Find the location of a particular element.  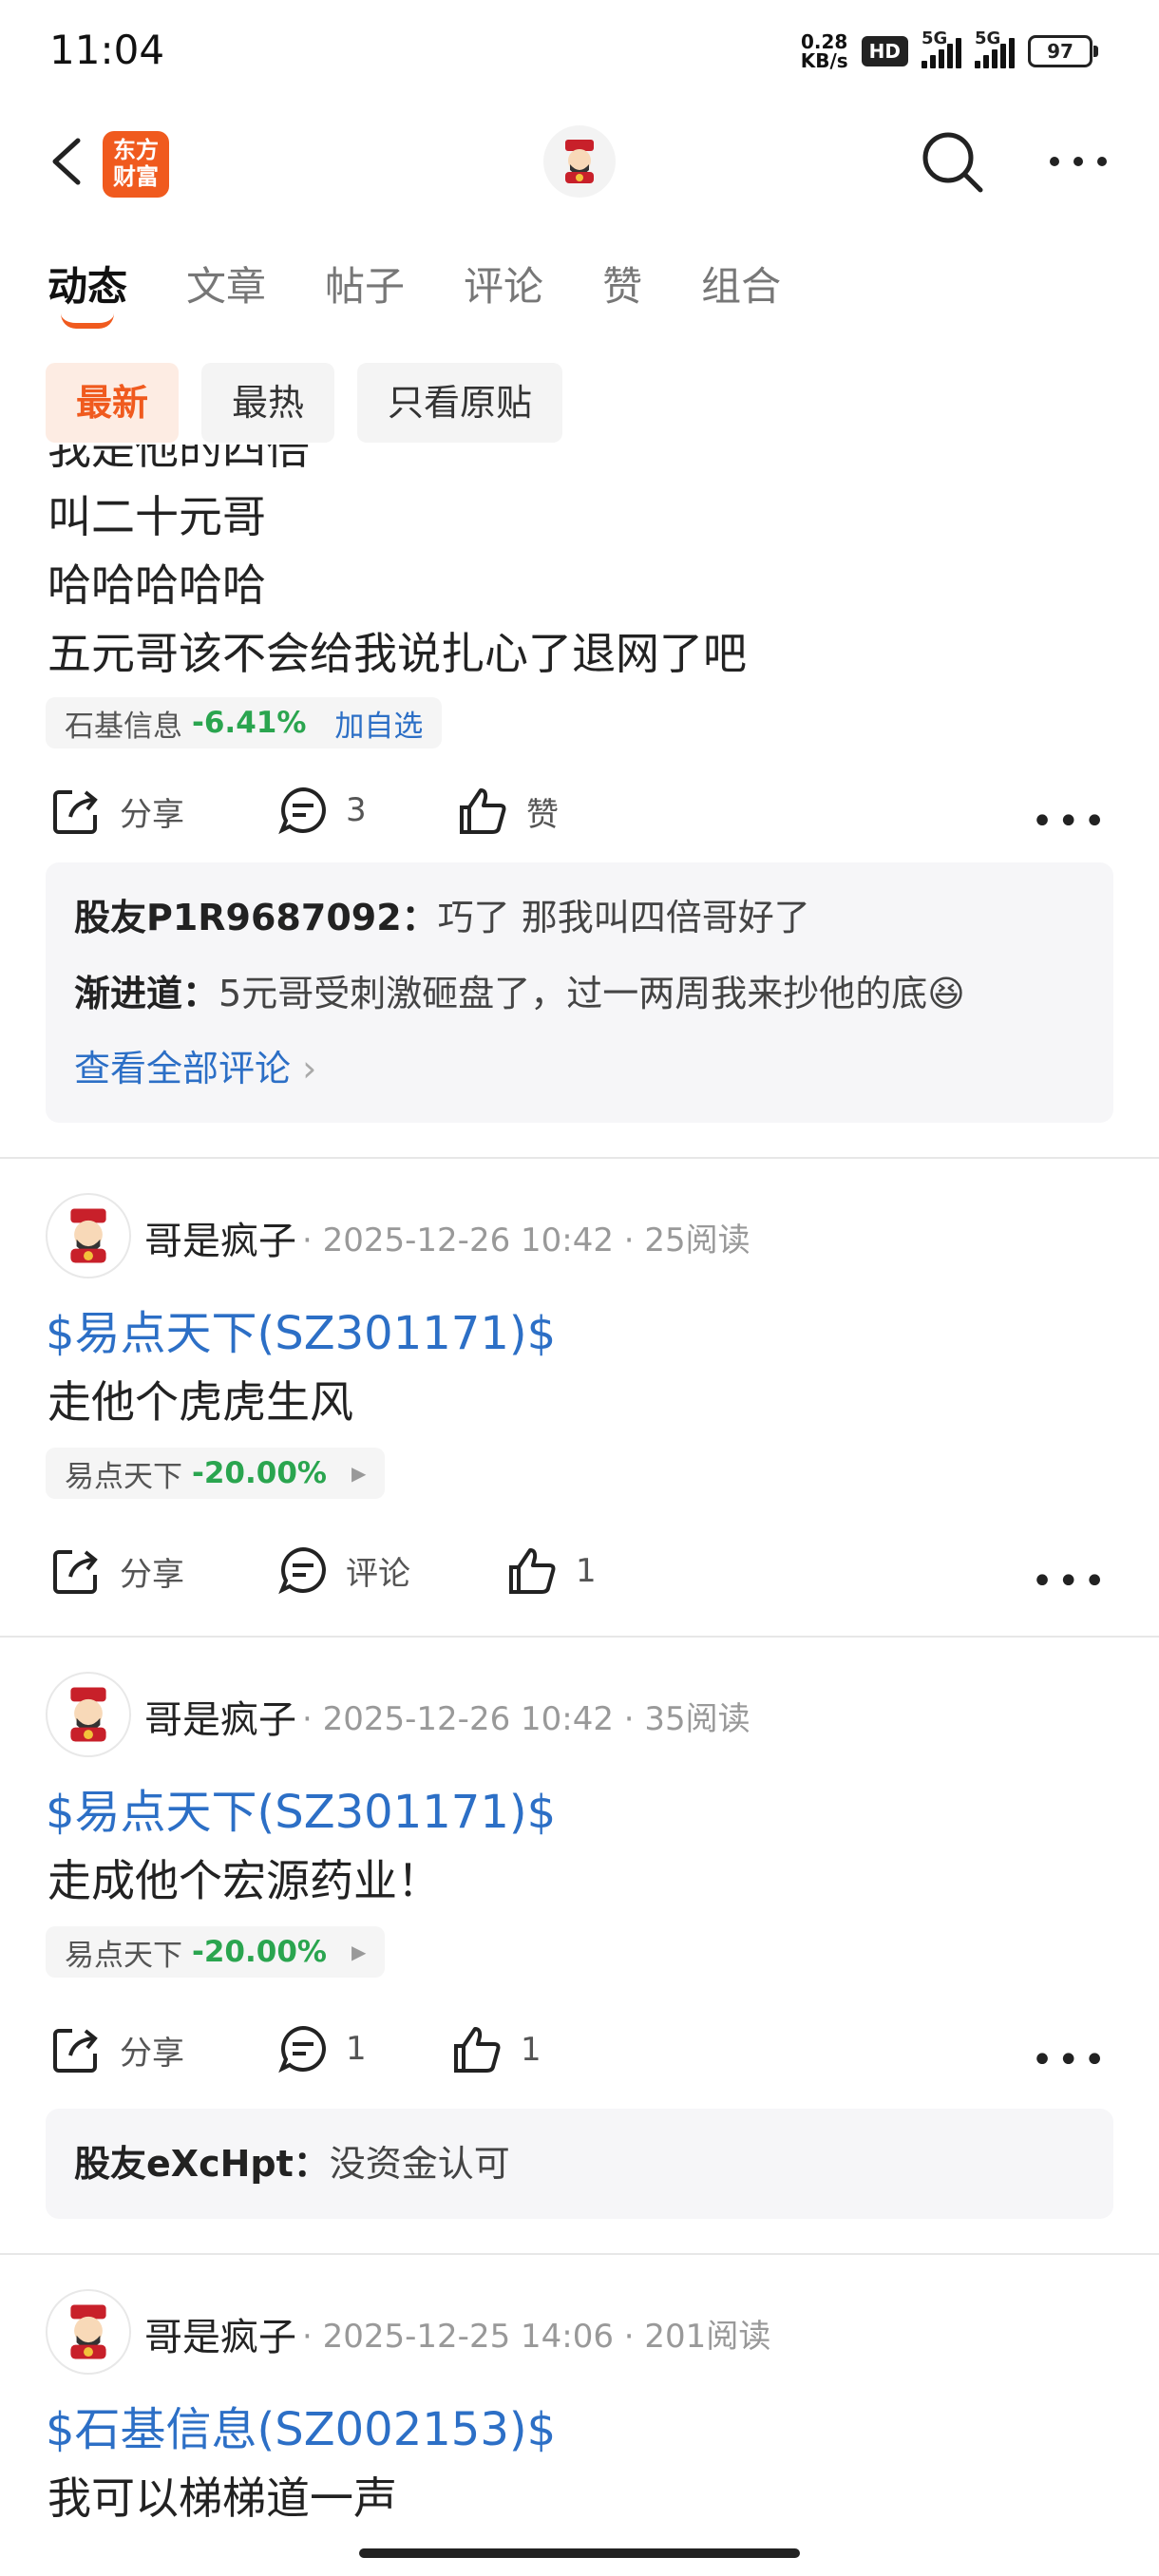

view-all-comments-link: 查看全部评论 › is located at coordinates (579, 1069).